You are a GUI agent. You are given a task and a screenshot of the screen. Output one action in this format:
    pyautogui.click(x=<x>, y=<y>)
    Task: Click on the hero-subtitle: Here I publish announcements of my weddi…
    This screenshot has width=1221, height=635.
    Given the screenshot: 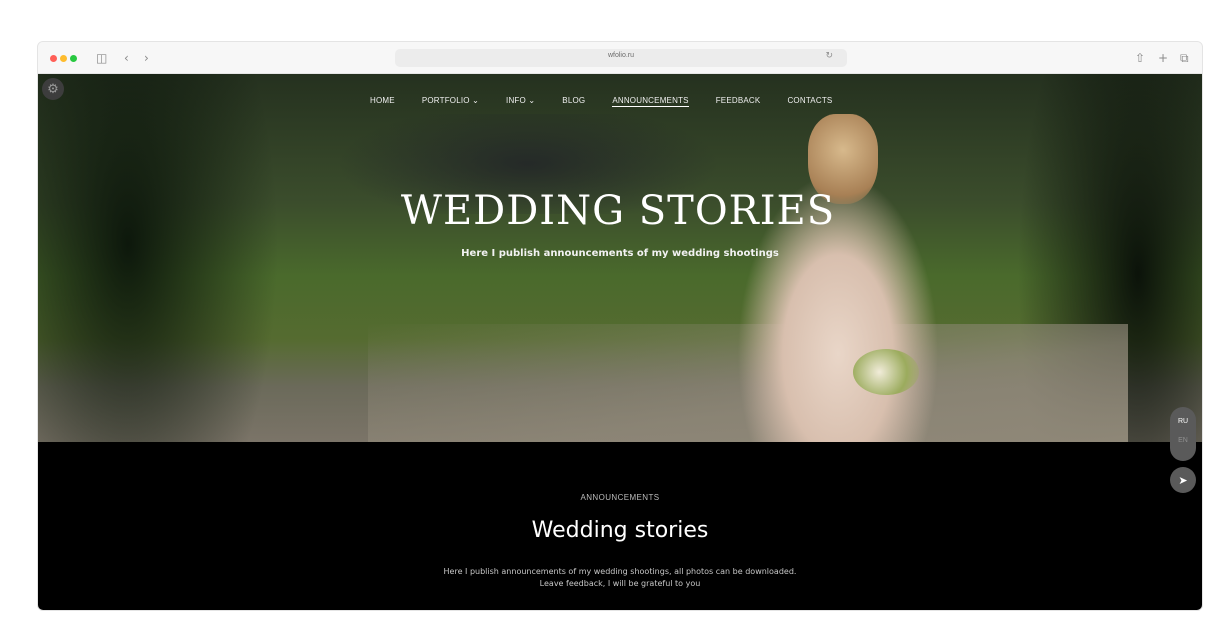 What is the action you would take?
    pyautogui.click(x=620, y=253)
    